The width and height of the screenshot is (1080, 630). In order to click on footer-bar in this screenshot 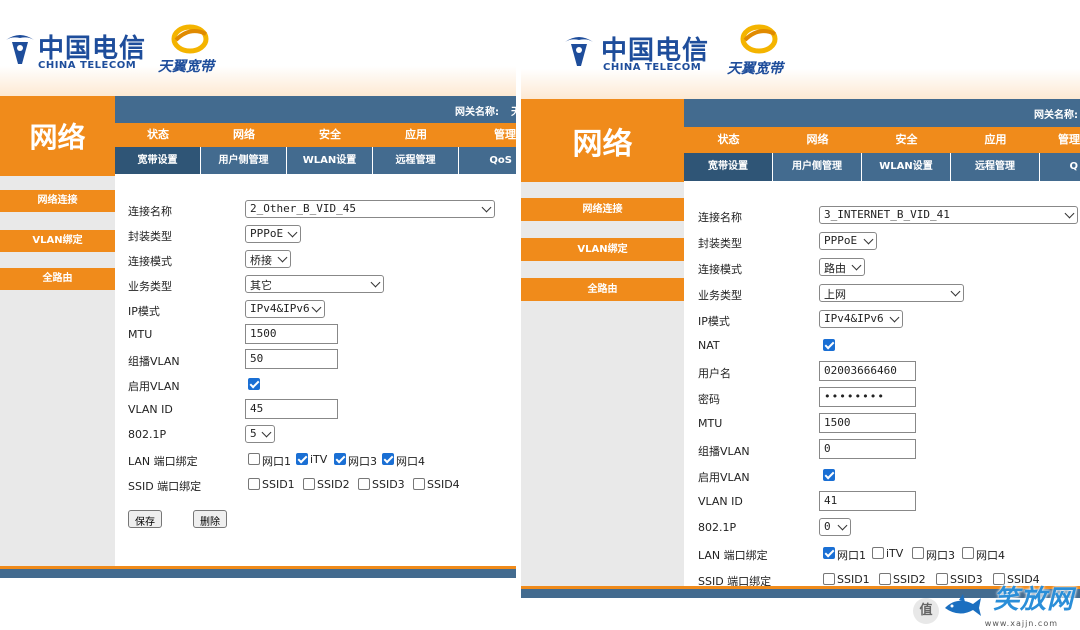, I will do `click(258, 572)`.